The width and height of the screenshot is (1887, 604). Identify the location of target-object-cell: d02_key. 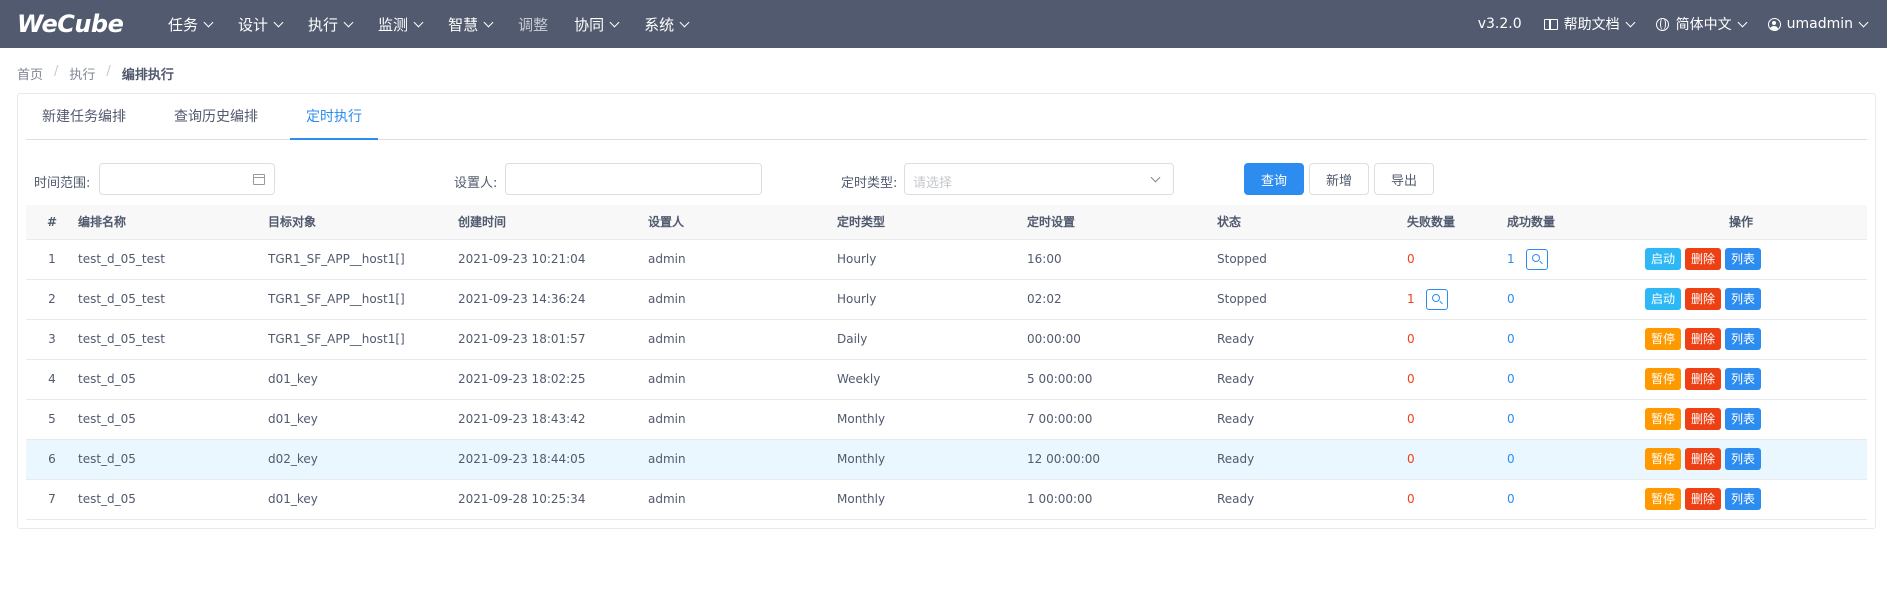
(363, 459).